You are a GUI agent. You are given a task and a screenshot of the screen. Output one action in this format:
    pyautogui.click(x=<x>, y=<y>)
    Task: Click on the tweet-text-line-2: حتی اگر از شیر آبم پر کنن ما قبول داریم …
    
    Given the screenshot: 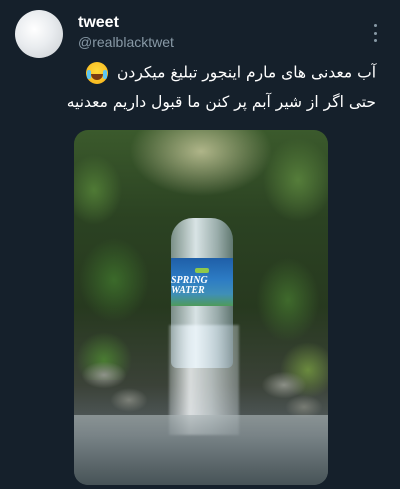 What is the action you would take?
    pyautogui.click(x=221, y=102)
    